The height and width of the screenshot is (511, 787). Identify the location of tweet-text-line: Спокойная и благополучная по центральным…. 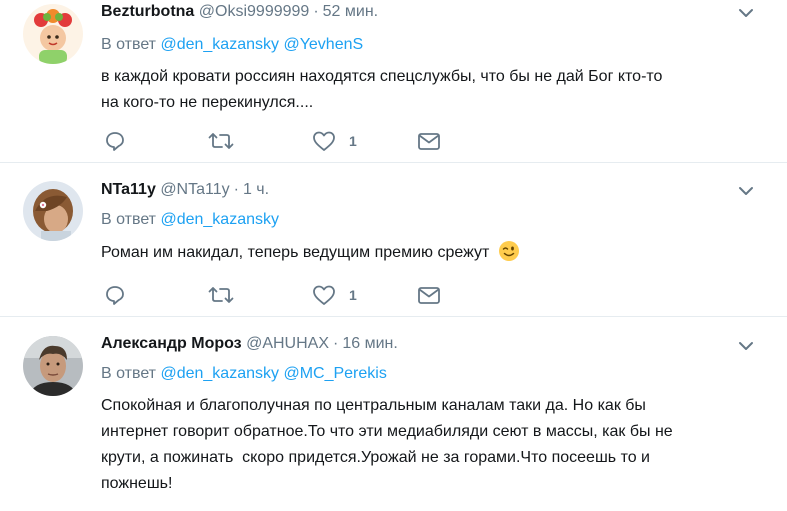
(373, 405).